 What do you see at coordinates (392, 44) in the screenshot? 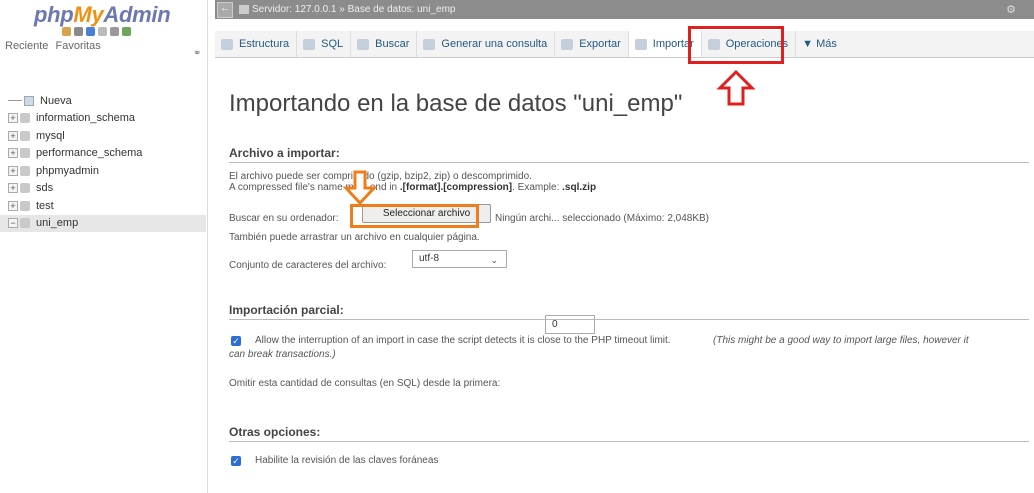
I see `tab-label: Buscar` at bounding box center [392, 44].